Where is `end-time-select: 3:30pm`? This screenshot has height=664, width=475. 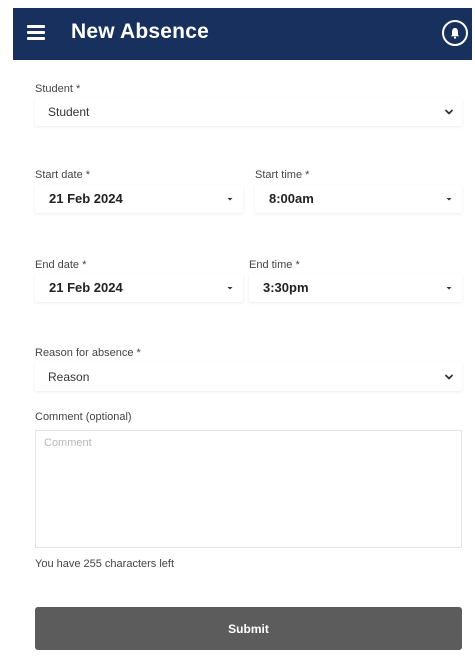
end-time-select: 3:30pm is located at coordinates (355, 288).